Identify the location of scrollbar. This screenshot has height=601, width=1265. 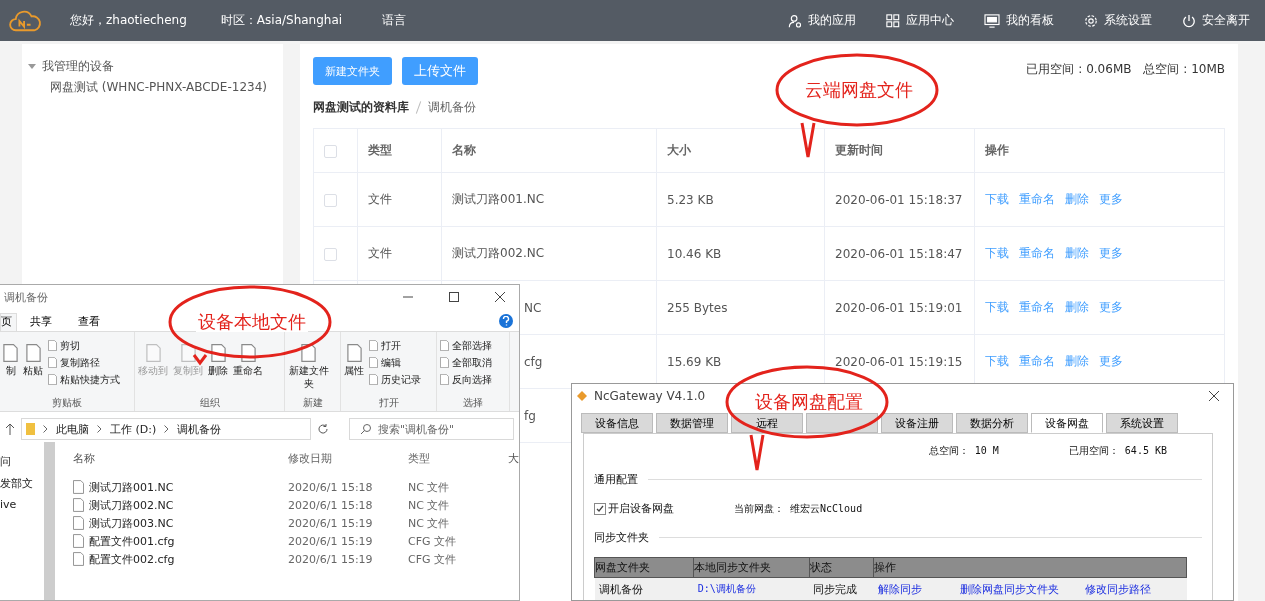
(49, 521).